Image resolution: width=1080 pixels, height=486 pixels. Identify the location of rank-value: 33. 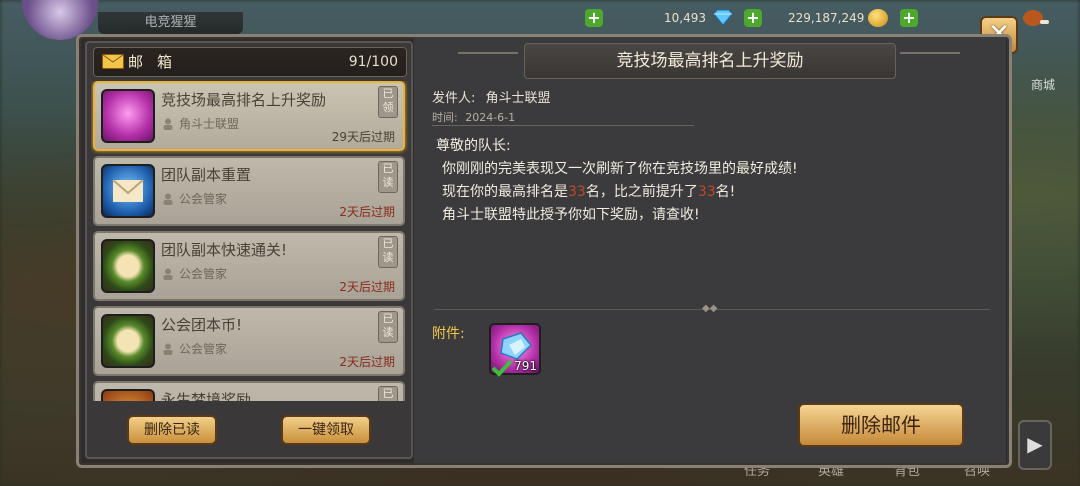
(577, 192).